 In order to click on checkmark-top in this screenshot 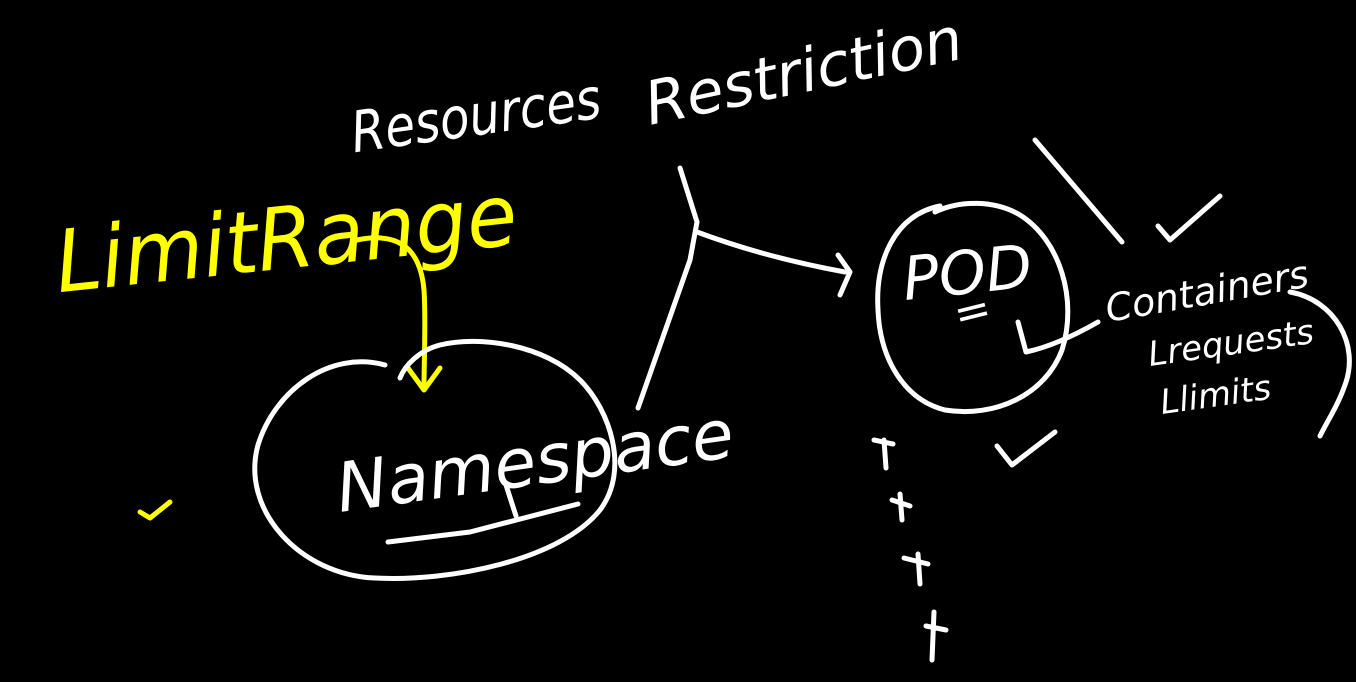, I will do `click(1189, 218)`.